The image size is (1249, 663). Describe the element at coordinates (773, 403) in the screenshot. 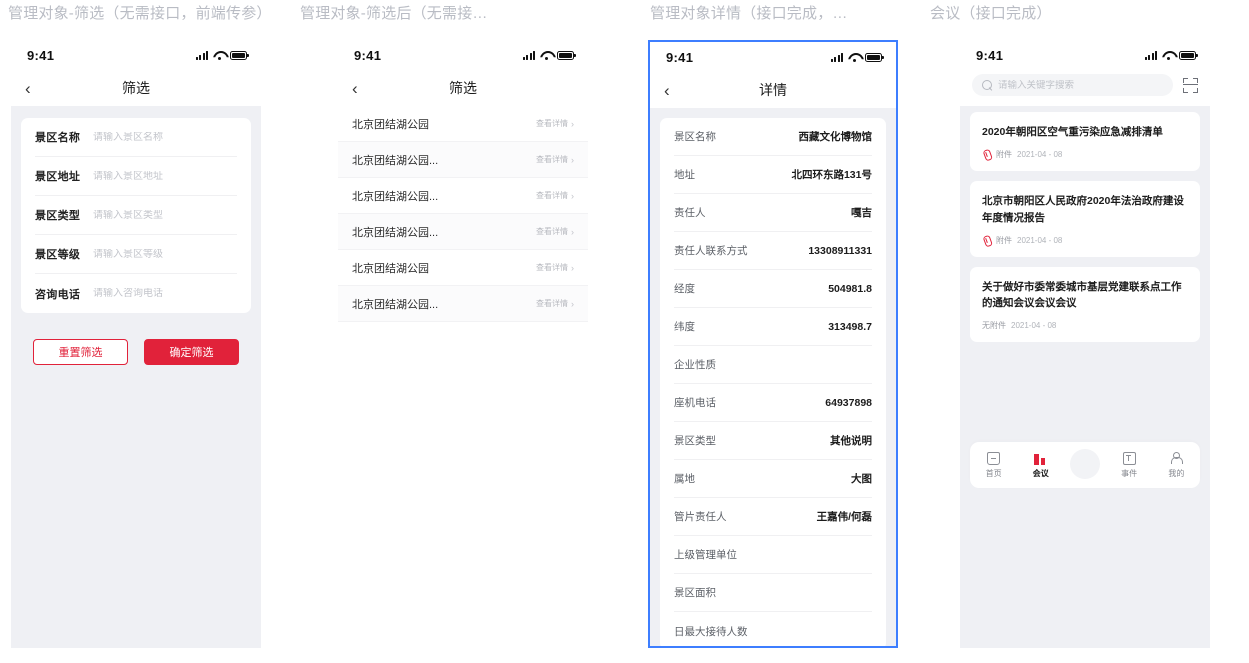

I see `detail-row-landline: 座机电话 64937898` at that location.